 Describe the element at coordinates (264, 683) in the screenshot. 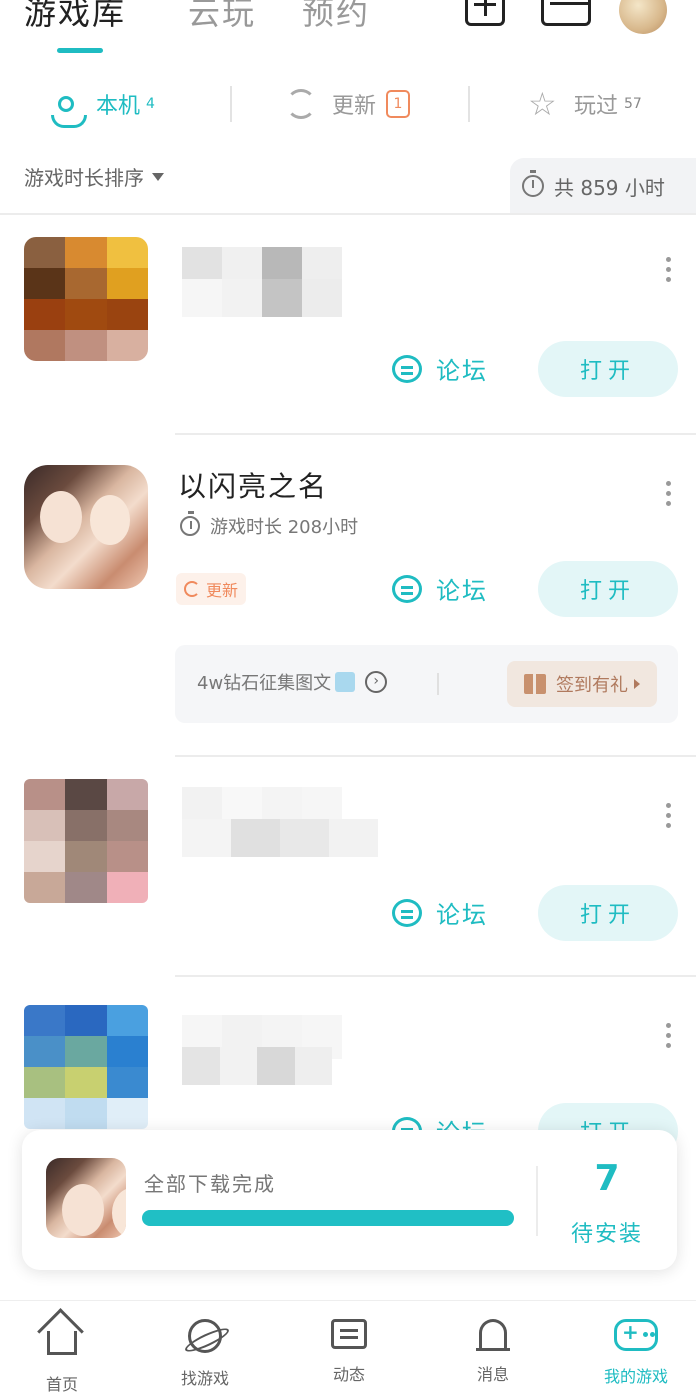

I see `promo-label: 4w钻石征集图文` at that location.